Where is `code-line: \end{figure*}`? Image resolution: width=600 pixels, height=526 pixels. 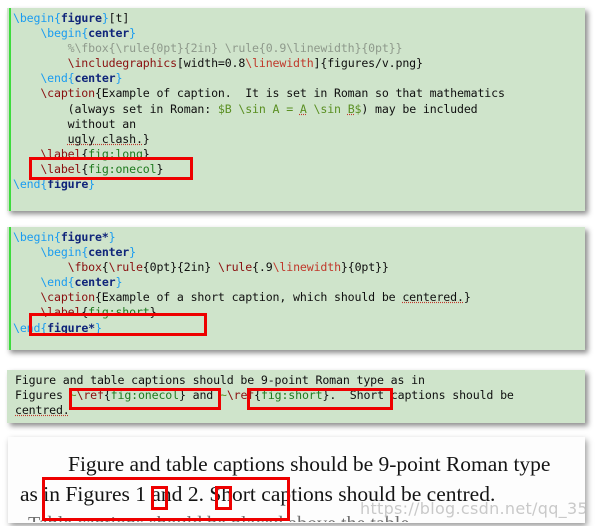
code-line: \end{figure*} is located at coordinates (299, 328).